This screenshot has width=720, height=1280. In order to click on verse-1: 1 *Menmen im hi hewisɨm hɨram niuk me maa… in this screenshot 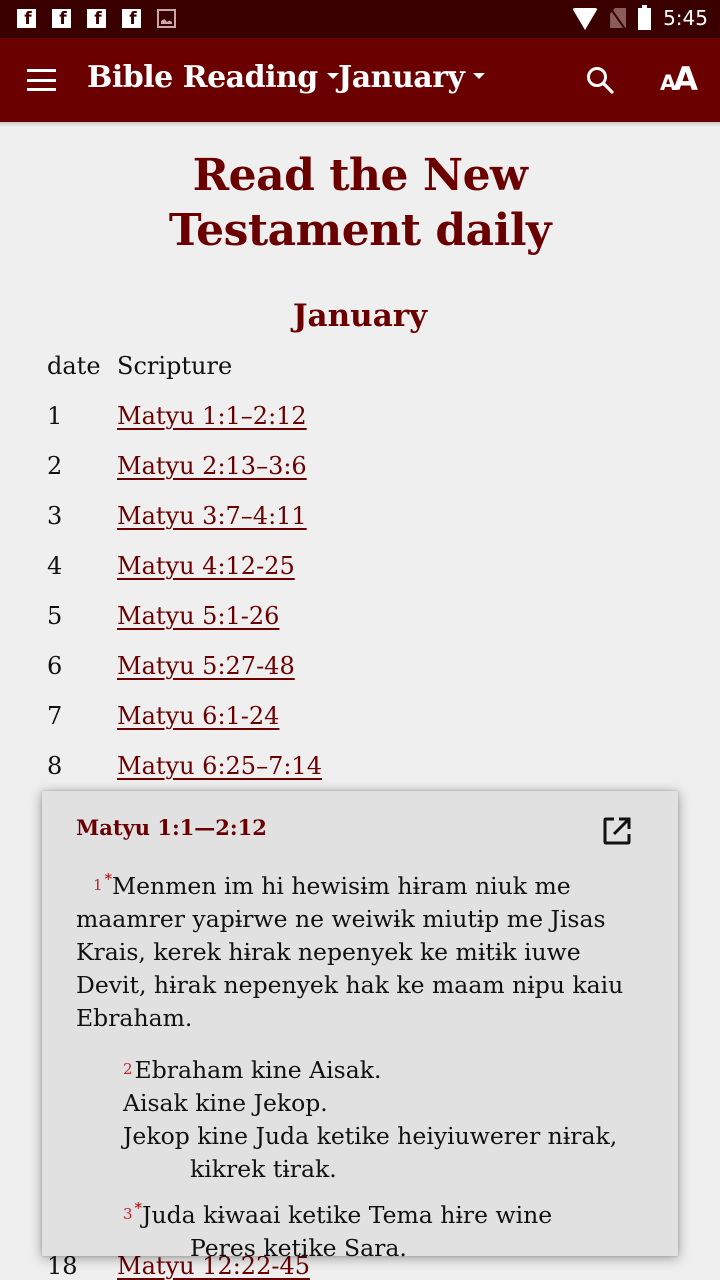, I will do `click(361, 949)`.